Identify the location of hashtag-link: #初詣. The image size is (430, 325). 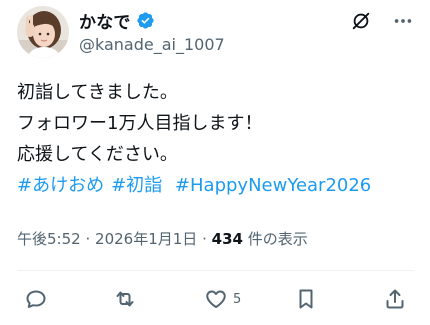
(136, 185).